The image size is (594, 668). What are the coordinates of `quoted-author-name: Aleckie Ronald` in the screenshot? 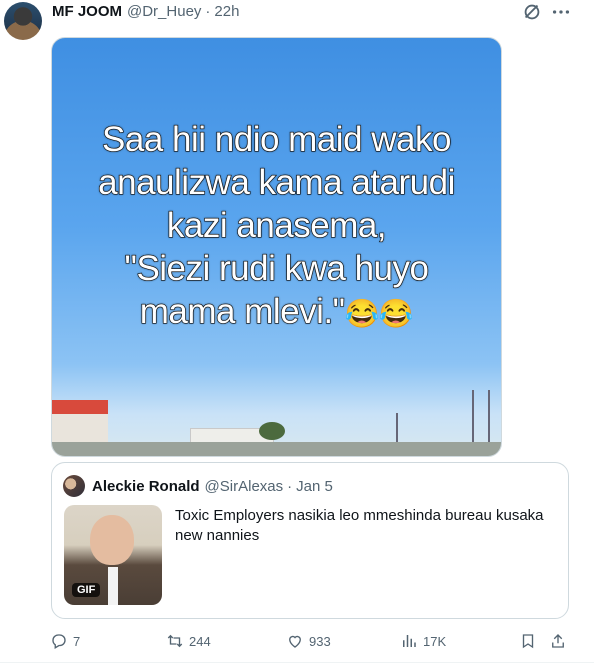 It's located at (146, 486).